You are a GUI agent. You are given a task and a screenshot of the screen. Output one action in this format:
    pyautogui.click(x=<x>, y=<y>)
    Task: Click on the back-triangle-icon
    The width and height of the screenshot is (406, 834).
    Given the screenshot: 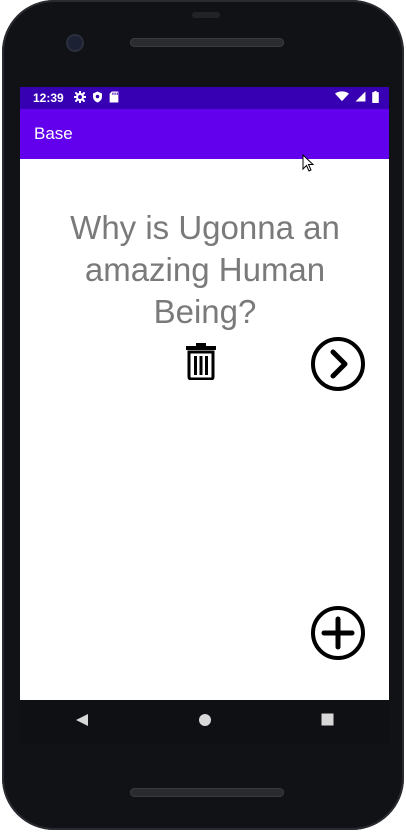 What is the action you would take?
    pyautogui.click(x=82, y=722)
    